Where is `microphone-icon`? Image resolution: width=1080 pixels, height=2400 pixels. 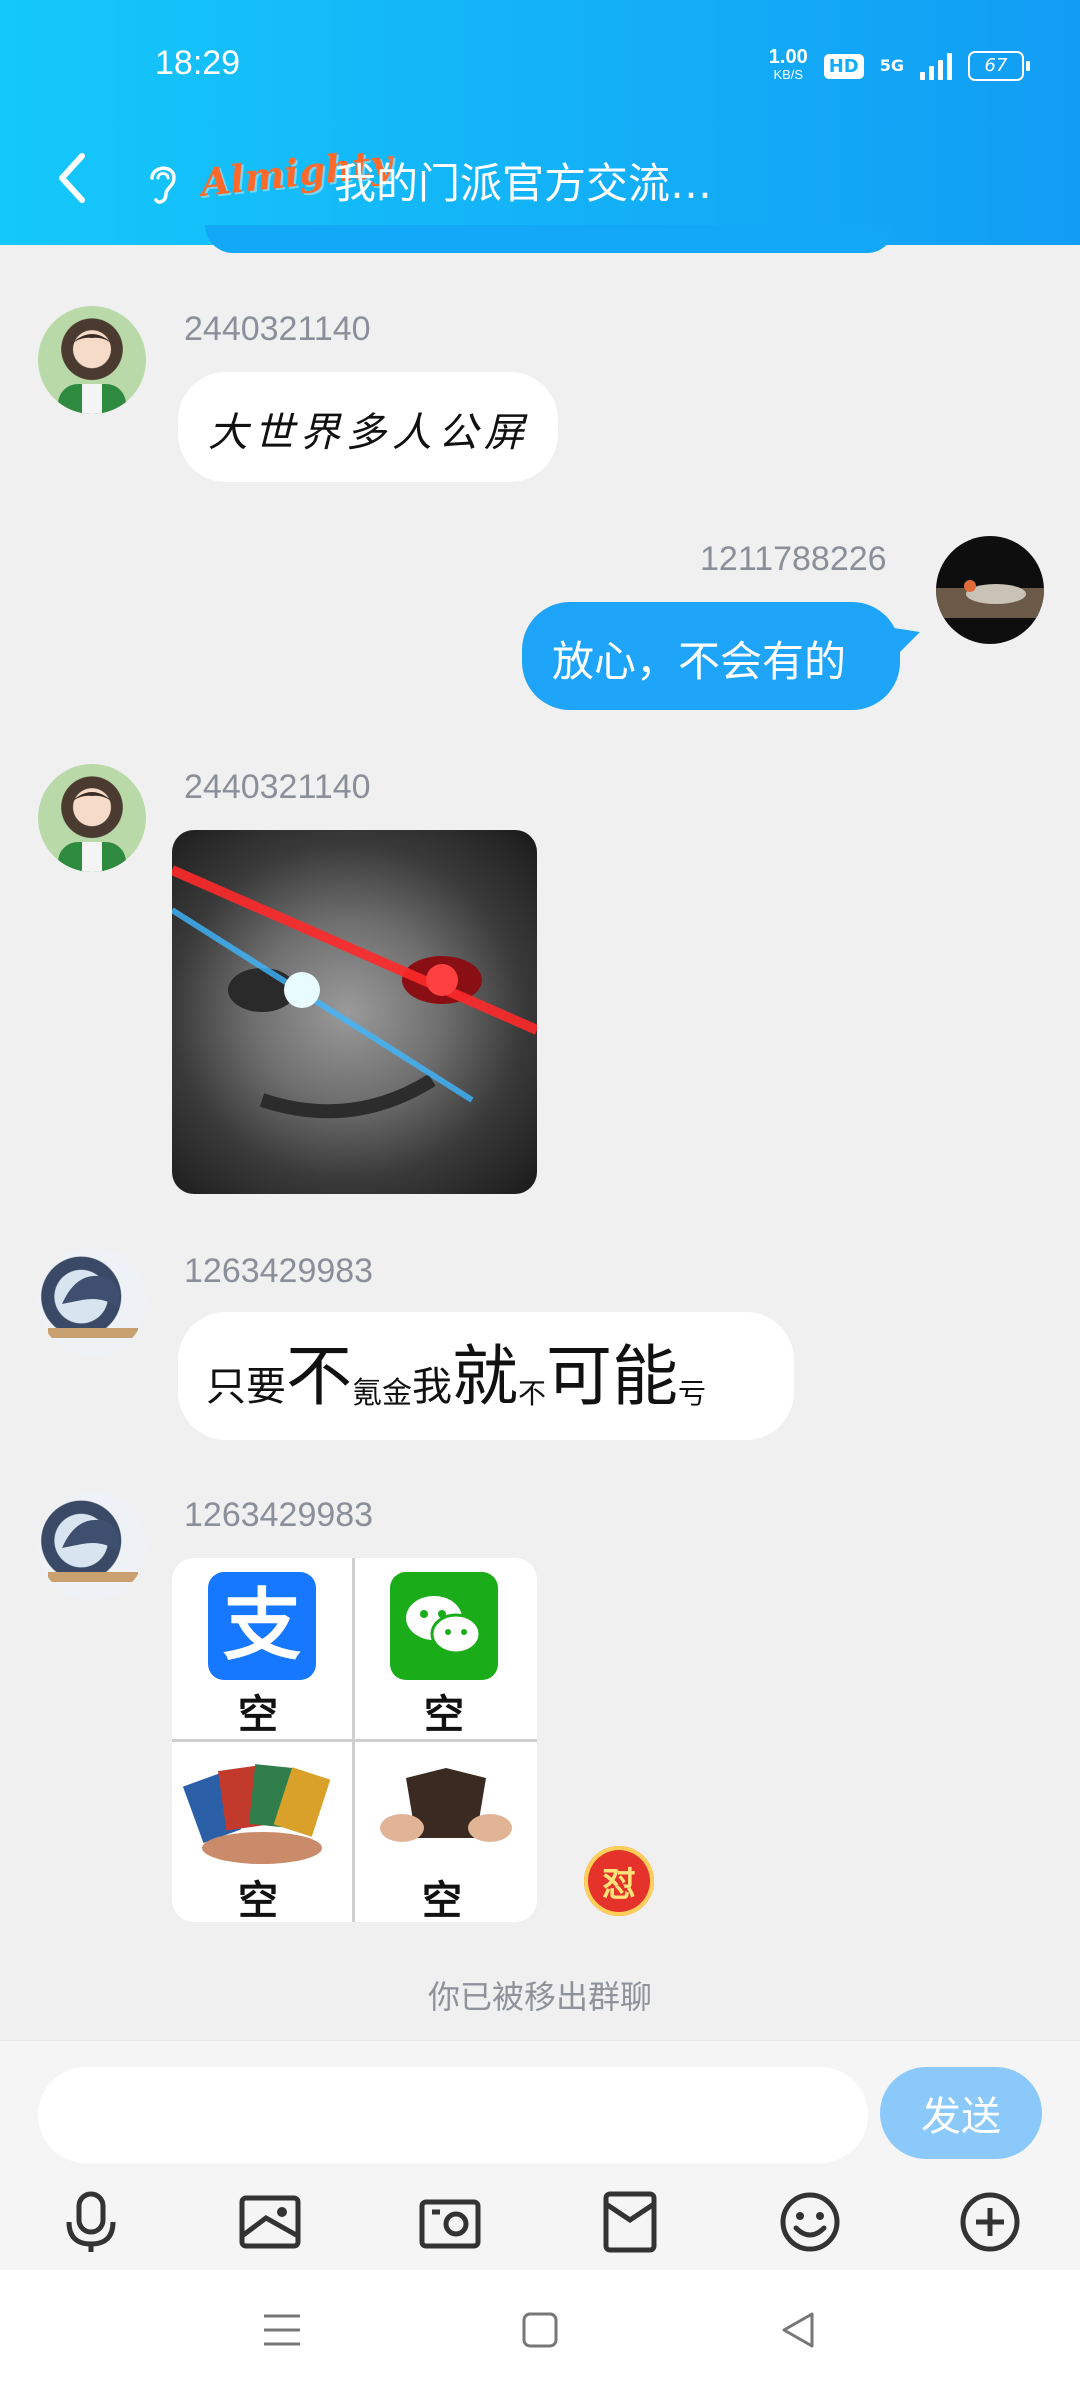 microphone-icon is located at coordinates (91, 2221).